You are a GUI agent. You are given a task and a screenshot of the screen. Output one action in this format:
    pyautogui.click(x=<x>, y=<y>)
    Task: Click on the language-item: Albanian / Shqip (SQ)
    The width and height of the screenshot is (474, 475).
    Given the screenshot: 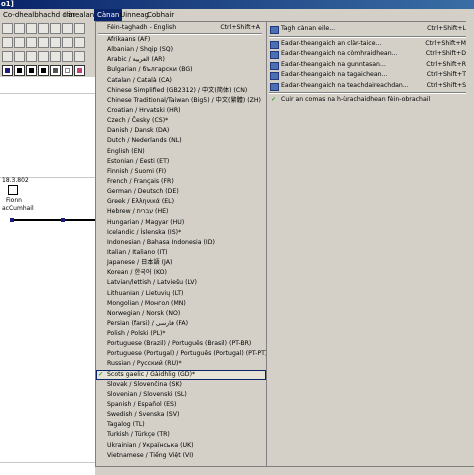 What is the action you would take?
    pyautogui.click(x=181, y=50)
    